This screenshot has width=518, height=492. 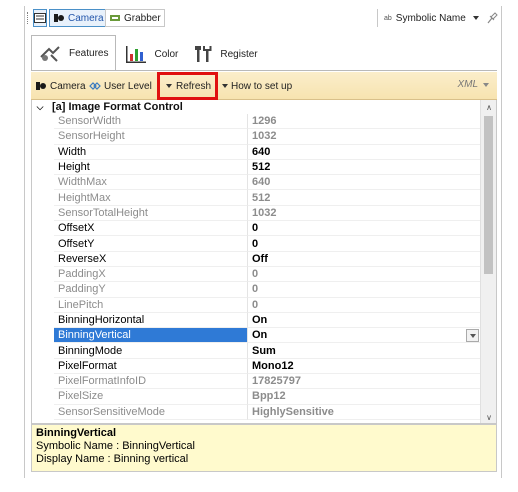 I want to click on property-row: PaddingX 0, so click(x=256, y=274).